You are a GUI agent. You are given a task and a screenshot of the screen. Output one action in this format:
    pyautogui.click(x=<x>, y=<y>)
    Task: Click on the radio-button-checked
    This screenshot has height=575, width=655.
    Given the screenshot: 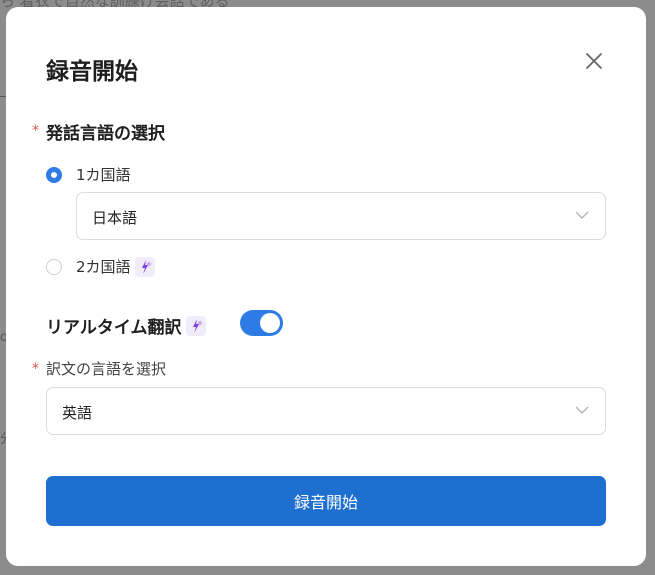 What is the action you would take?
    pyautogui.click(x=54, y=174)
    